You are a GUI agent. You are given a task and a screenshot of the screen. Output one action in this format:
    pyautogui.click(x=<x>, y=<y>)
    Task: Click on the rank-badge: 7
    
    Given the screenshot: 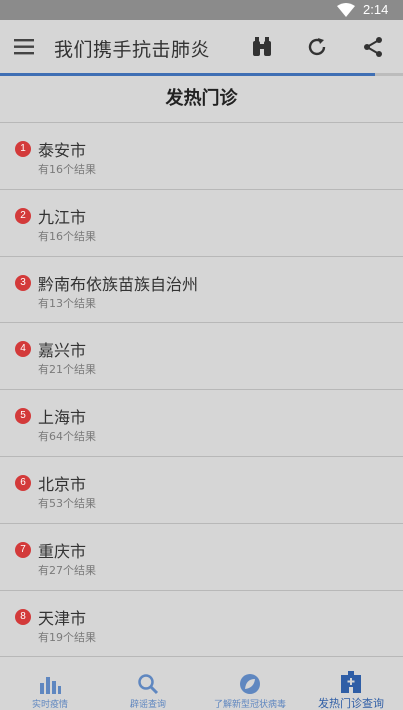 What is the action you would take?
    pyautogui.click(x=23, y=549)
    